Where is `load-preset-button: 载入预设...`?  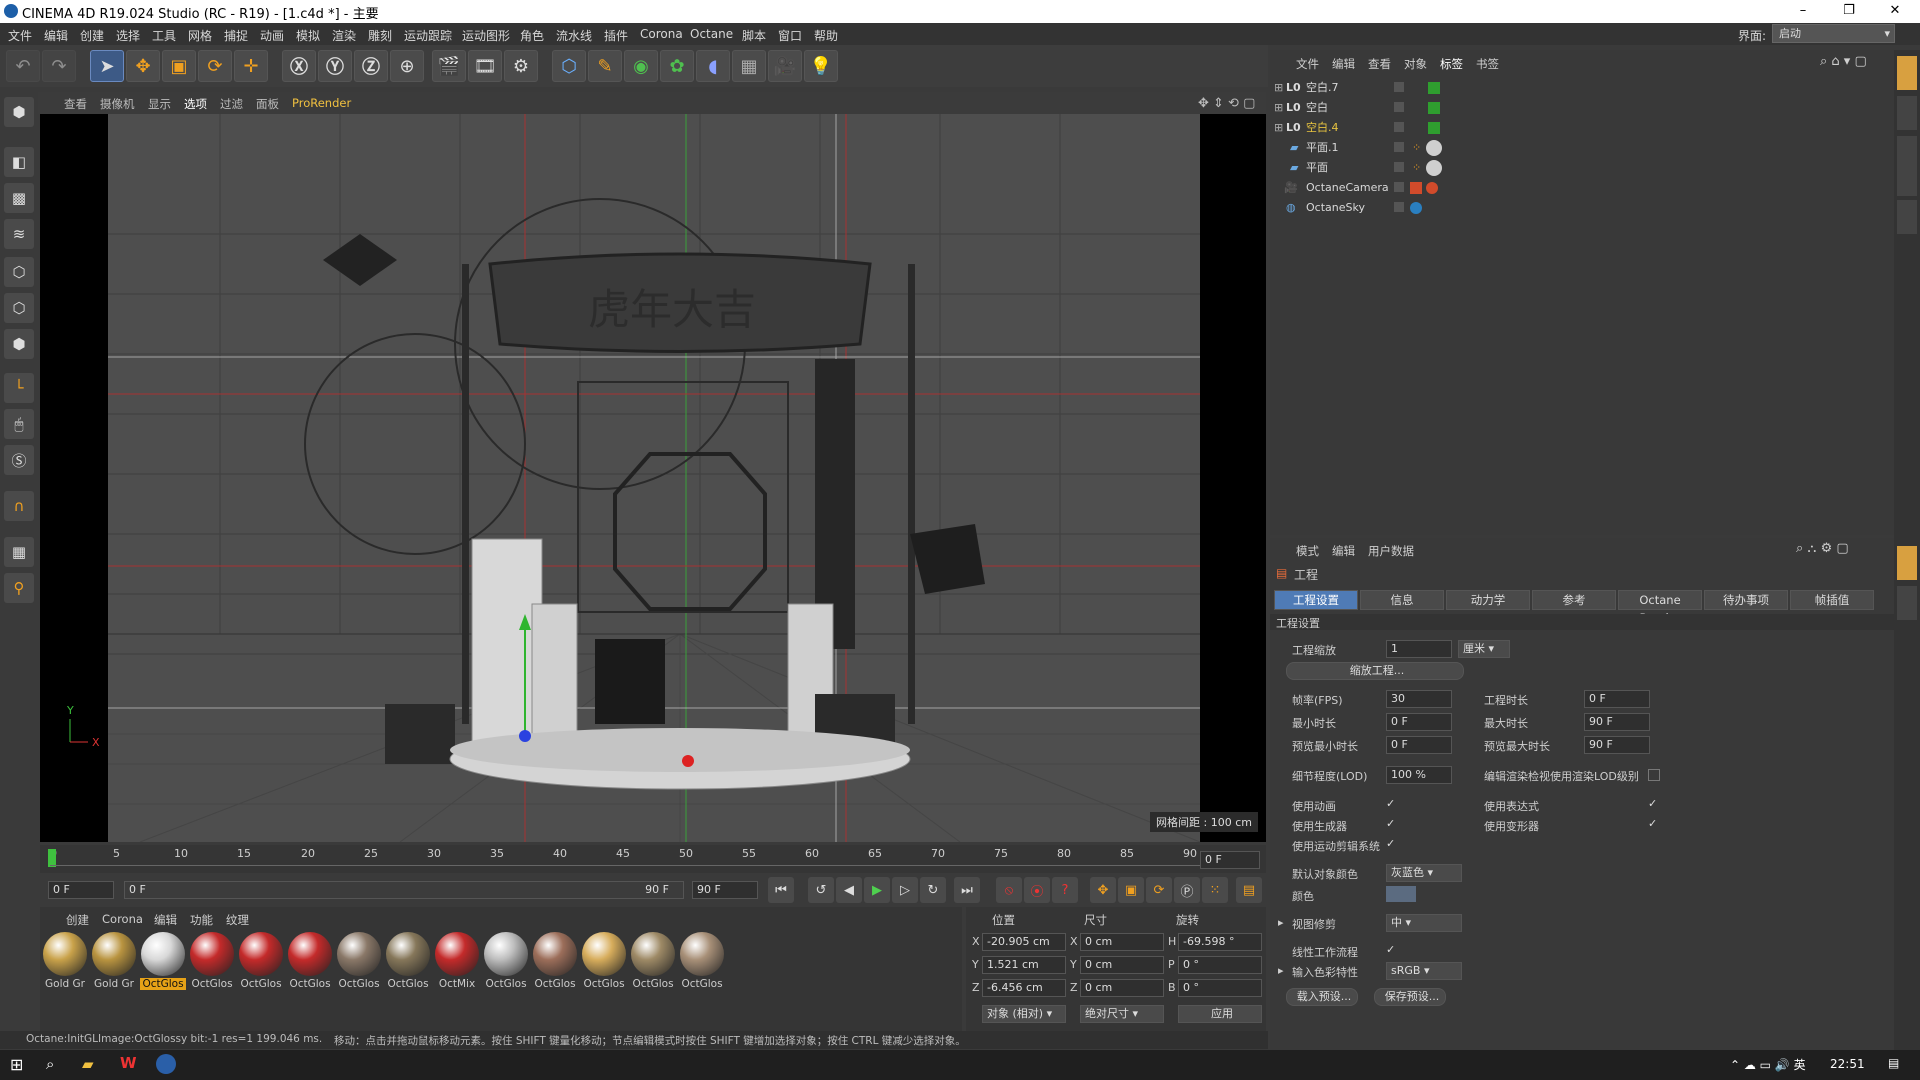
load-preset-button: 载入预设... is located at coordinates (1322, 997).